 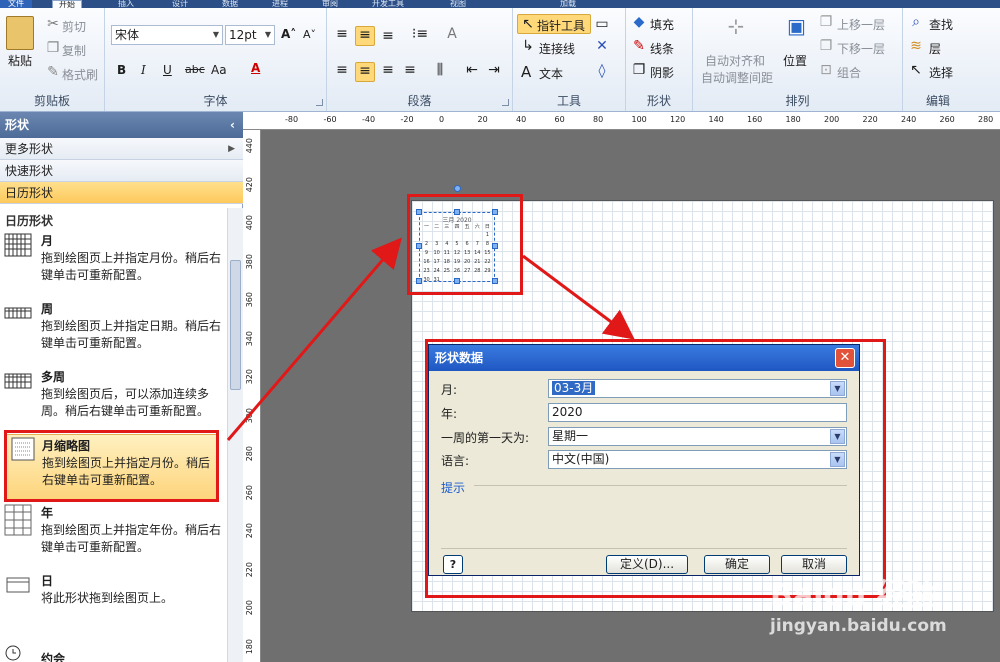 What do you see at coordinates (458, 4) in the screenshot?
I see `tab-view: 视图` at bounding box center [458, 4].